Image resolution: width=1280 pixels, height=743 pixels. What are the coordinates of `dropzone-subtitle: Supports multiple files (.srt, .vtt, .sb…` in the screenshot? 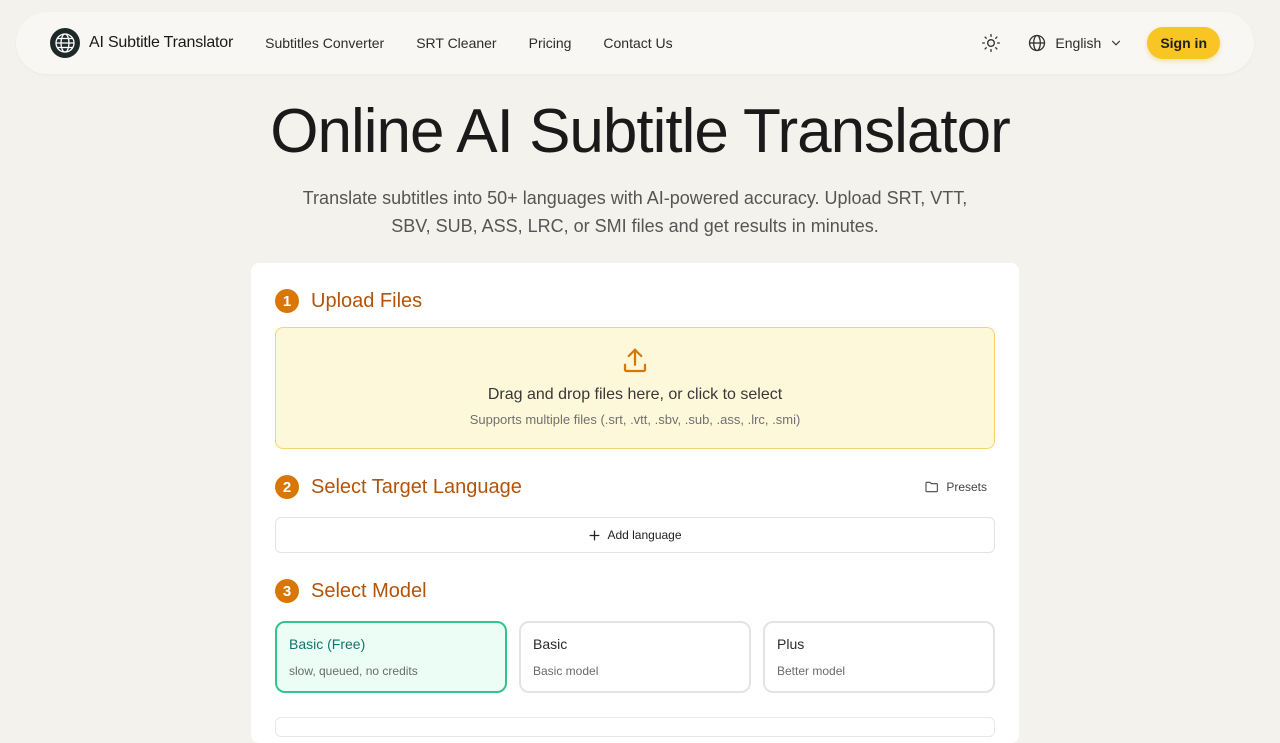 It's located at (635, 419).